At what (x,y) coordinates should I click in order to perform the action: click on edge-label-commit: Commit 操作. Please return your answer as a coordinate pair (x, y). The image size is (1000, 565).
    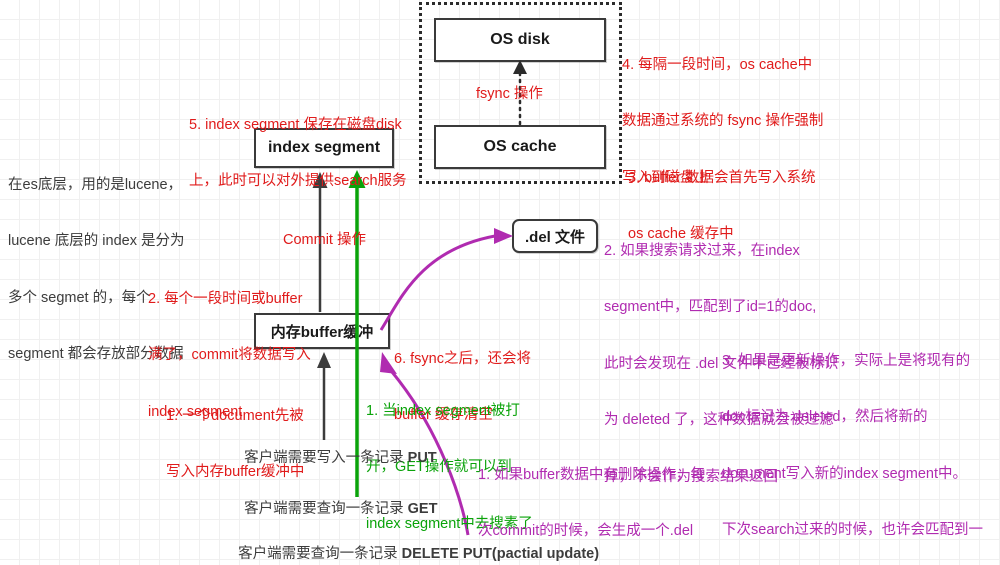
    Looking at the image, I should click on (324, 240).